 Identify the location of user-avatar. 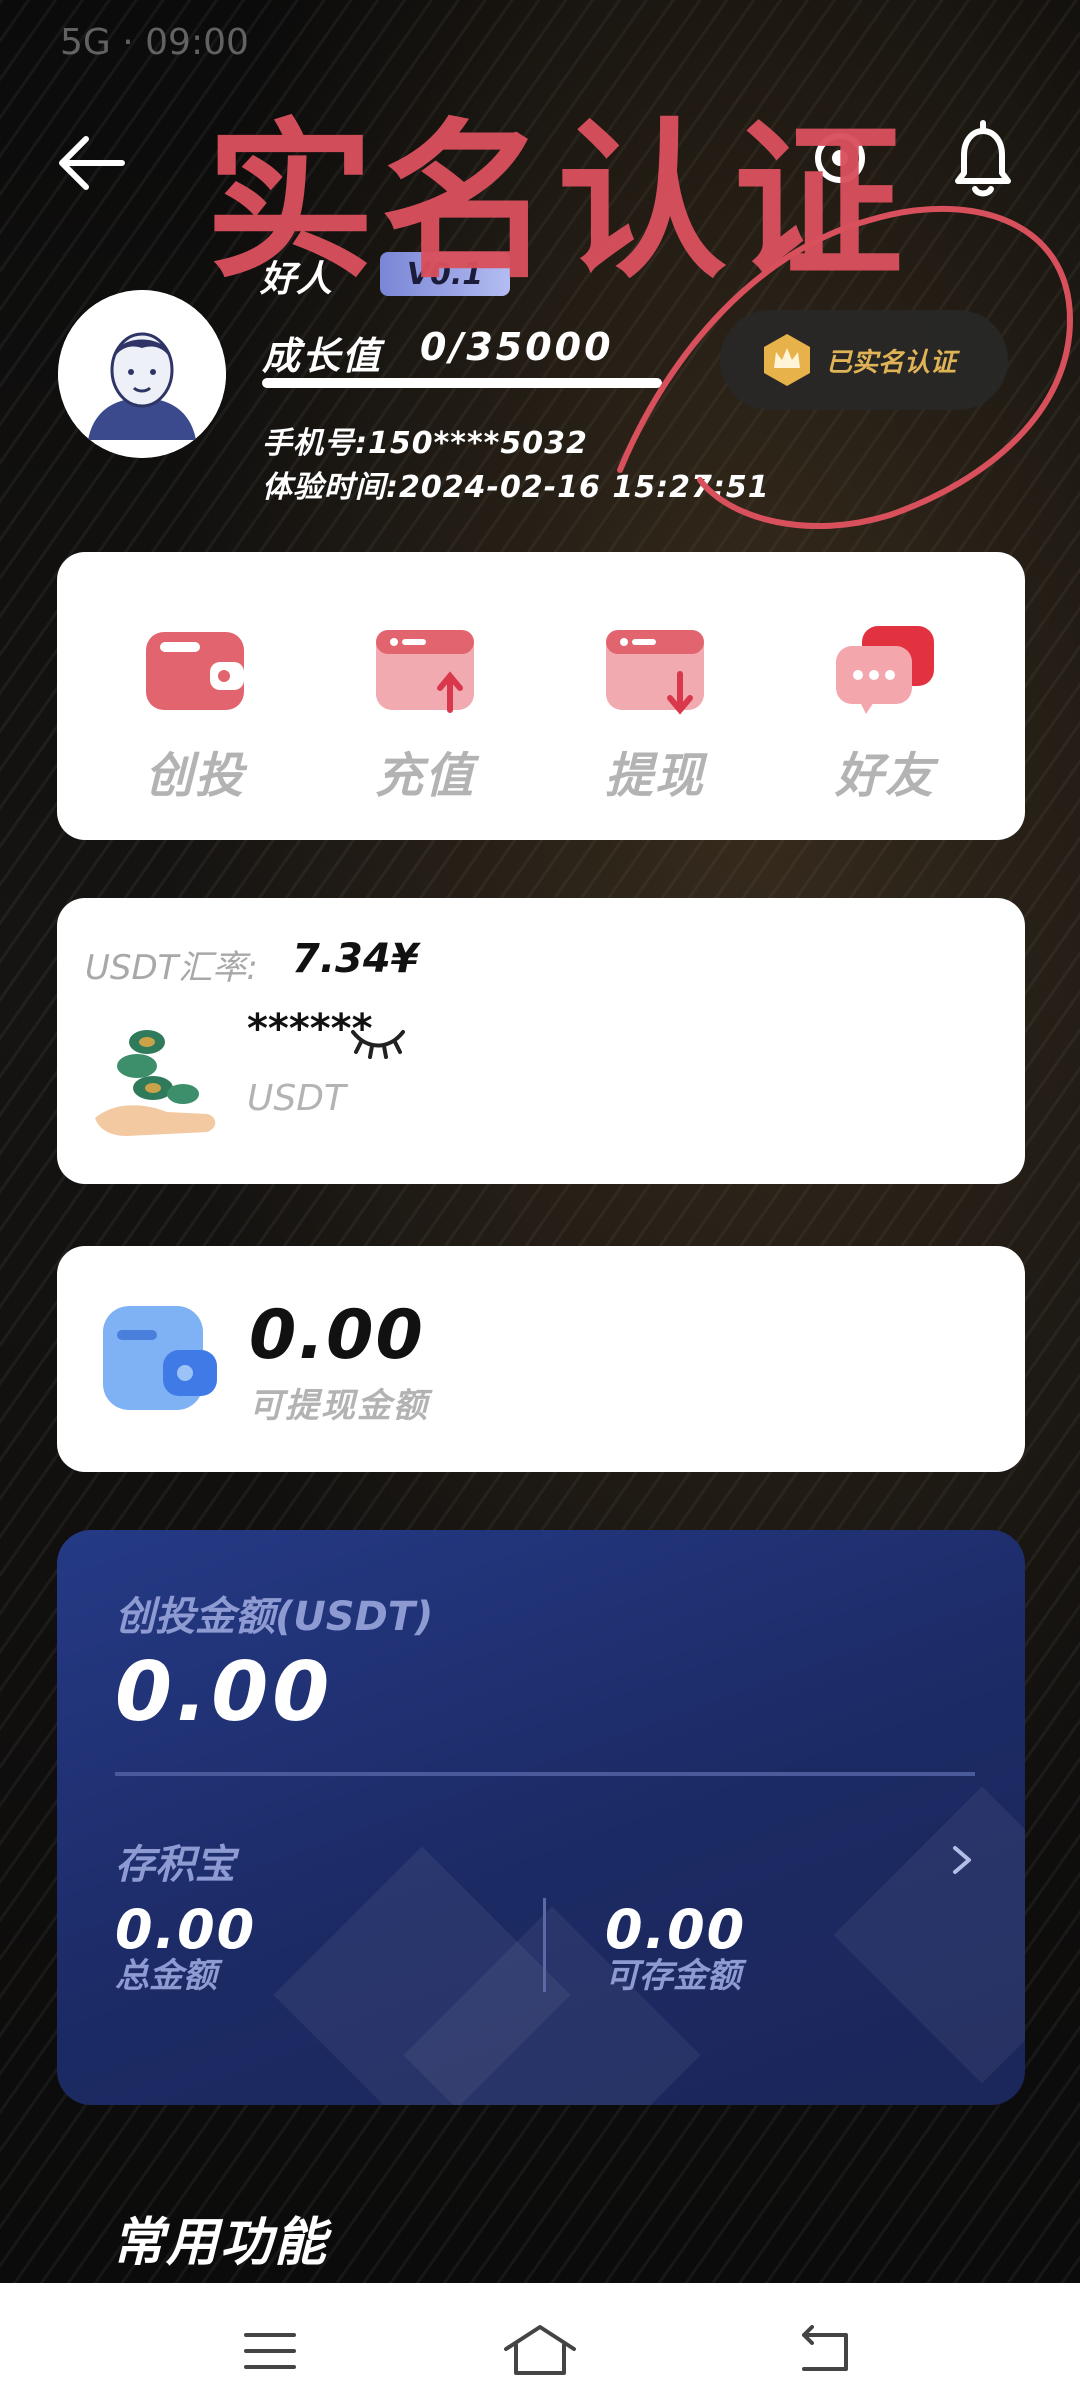
(142, 374).